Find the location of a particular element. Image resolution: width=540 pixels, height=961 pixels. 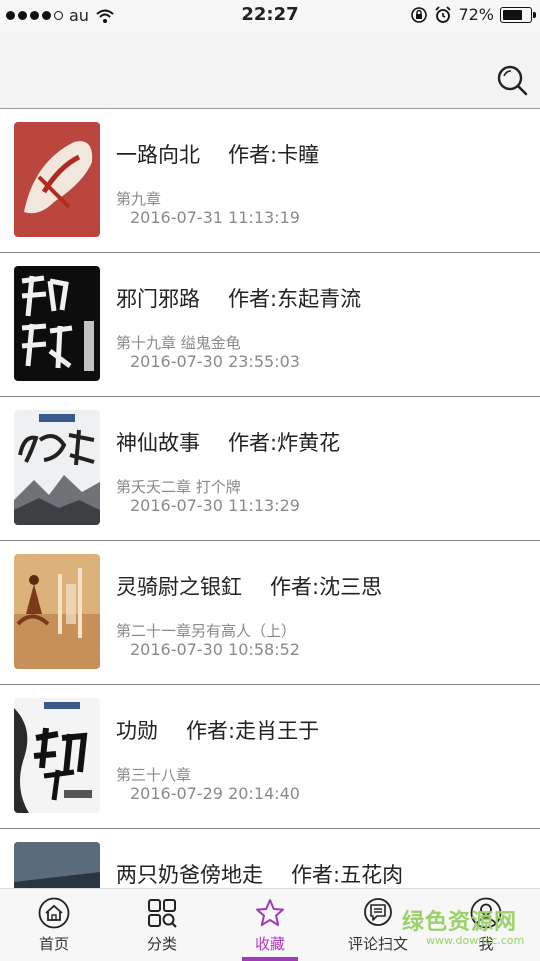

book-title-row: 邪门邪路 作者:东起青流 is located at coordinates (238, 298).